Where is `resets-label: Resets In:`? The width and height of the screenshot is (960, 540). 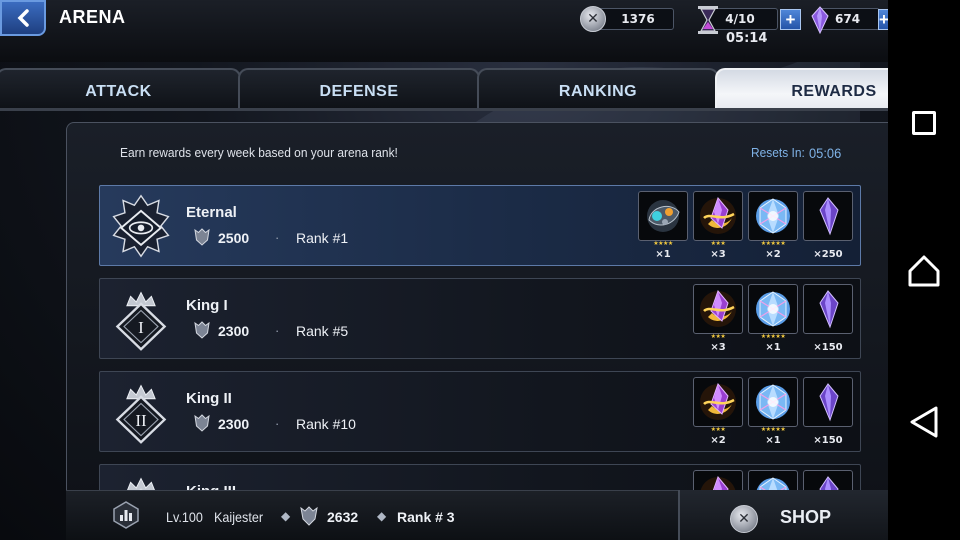 resets-label: Resets In: is located at coordinates (778, 152).